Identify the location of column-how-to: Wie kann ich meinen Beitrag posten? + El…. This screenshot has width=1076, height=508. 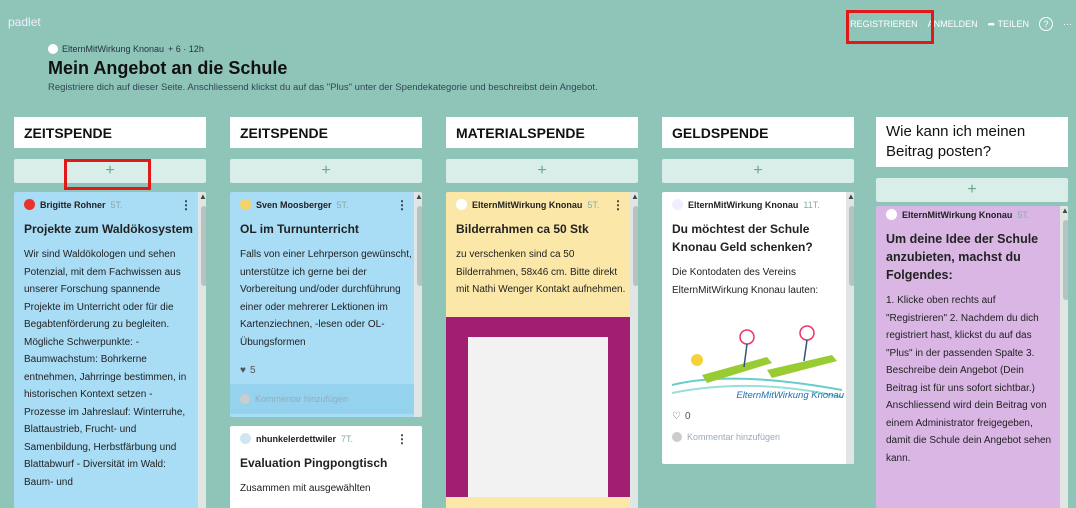
(972, 312).